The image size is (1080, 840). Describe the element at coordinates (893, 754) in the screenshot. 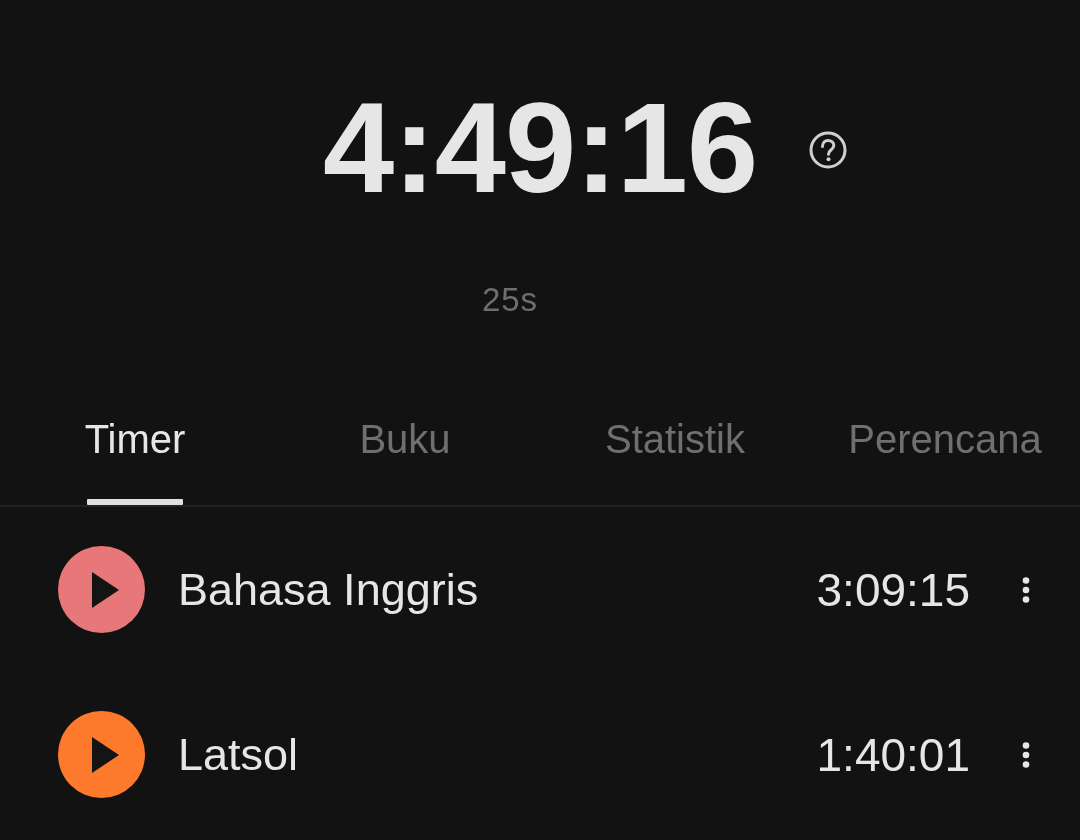

I see `timer-time: 1:40:01` at that location.